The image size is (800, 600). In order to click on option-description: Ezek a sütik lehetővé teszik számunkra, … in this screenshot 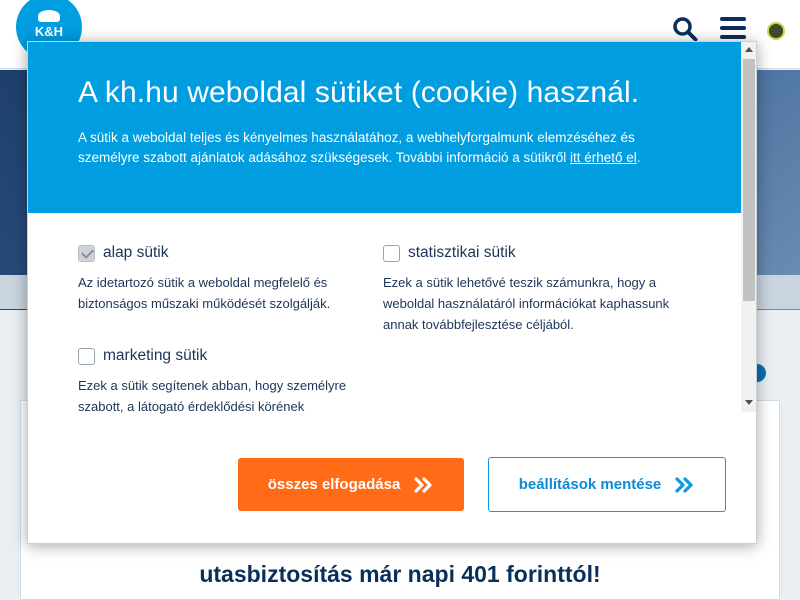, I will do `click(526, 303)`.